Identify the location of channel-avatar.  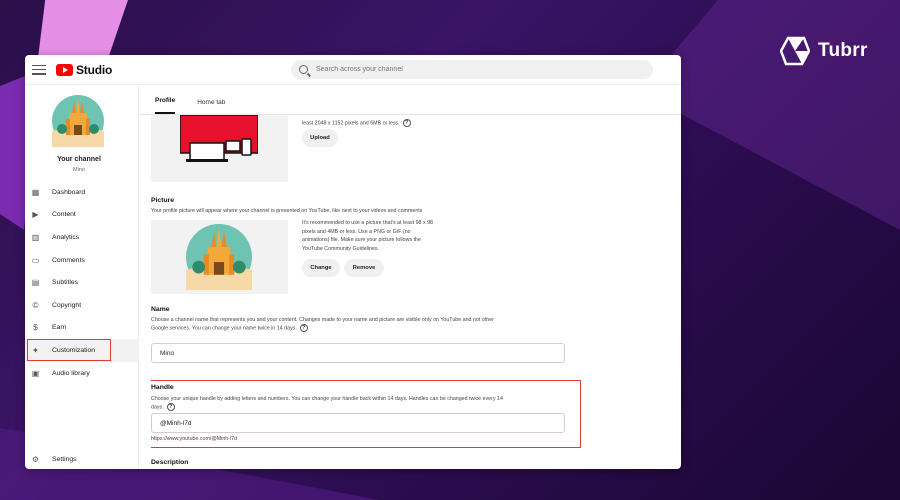
(78, 121).